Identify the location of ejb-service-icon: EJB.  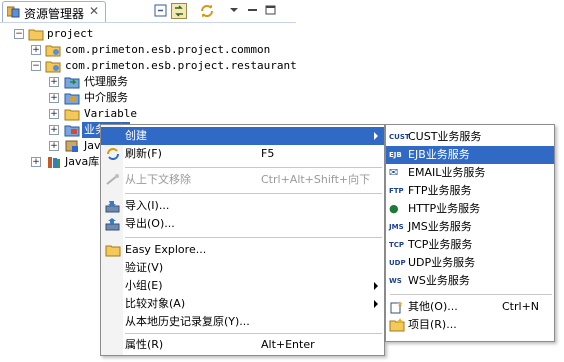
(395, 155).